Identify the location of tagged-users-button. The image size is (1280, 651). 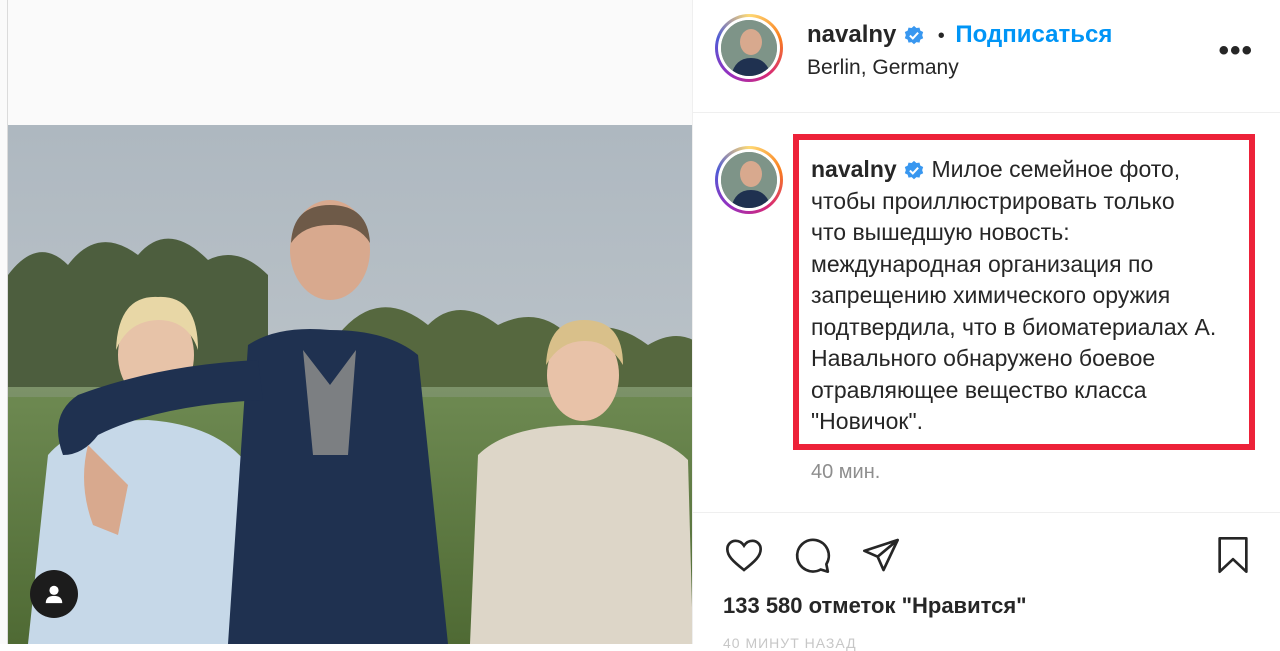
(54, 594).